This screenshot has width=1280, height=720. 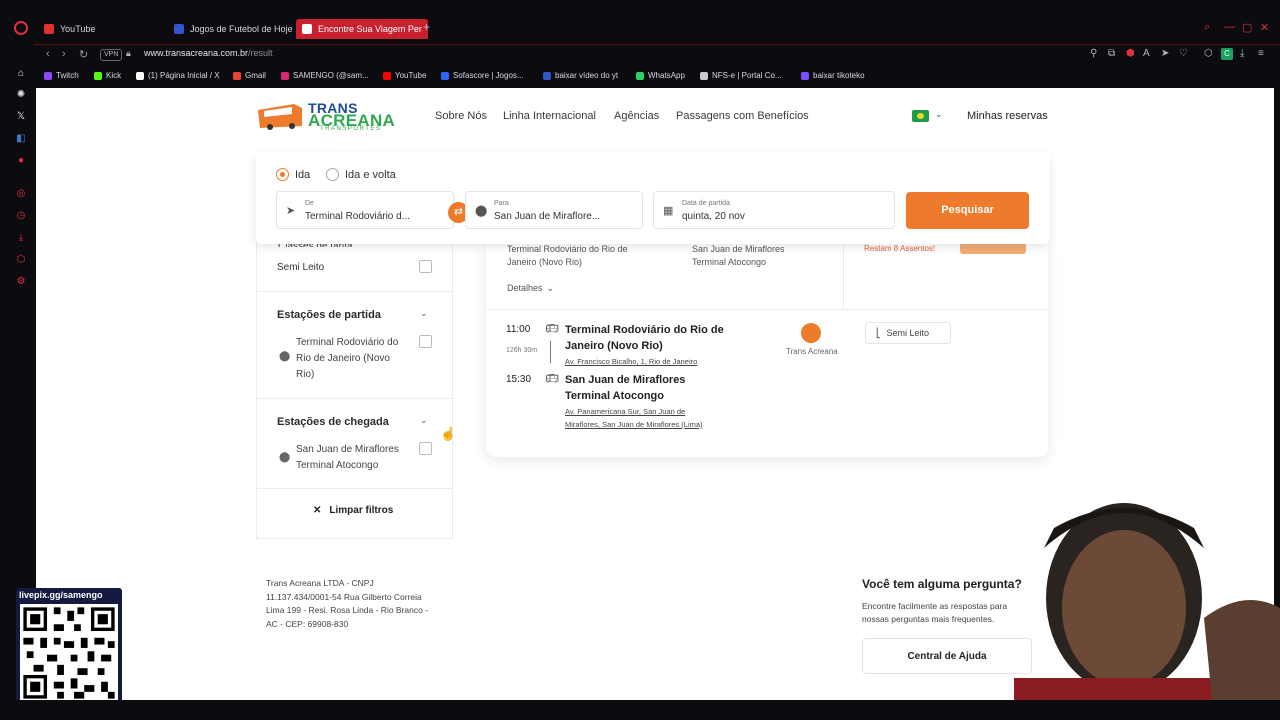 I want to click on heart-icon: ♡, so click(x=1183, y=53).